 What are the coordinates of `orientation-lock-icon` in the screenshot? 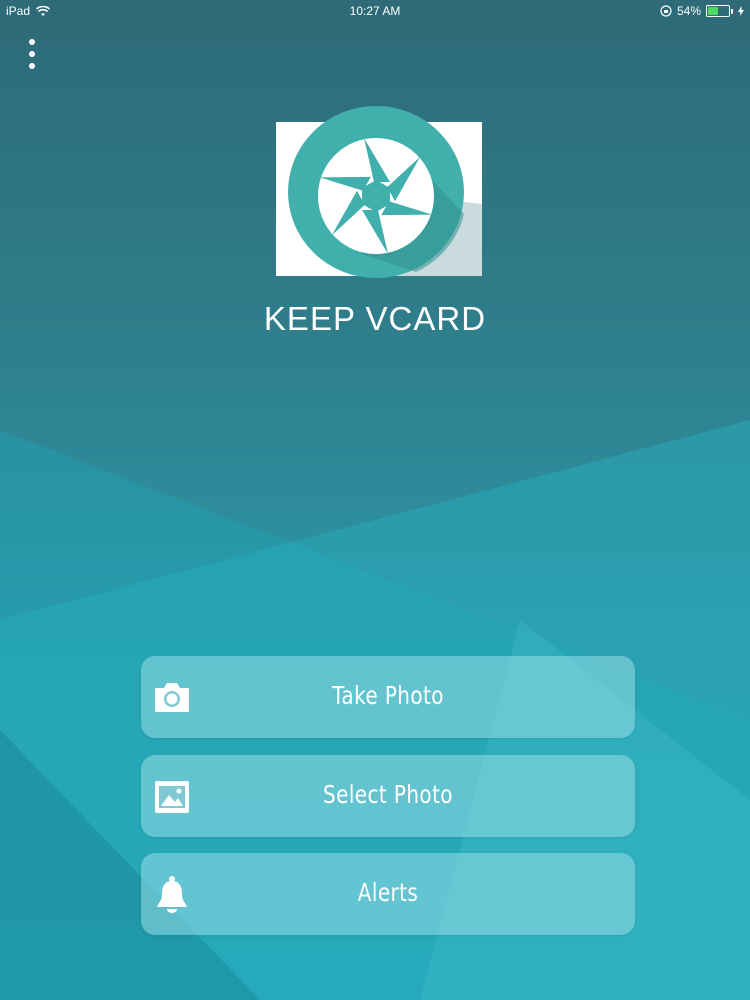 It's located at (666, 11).